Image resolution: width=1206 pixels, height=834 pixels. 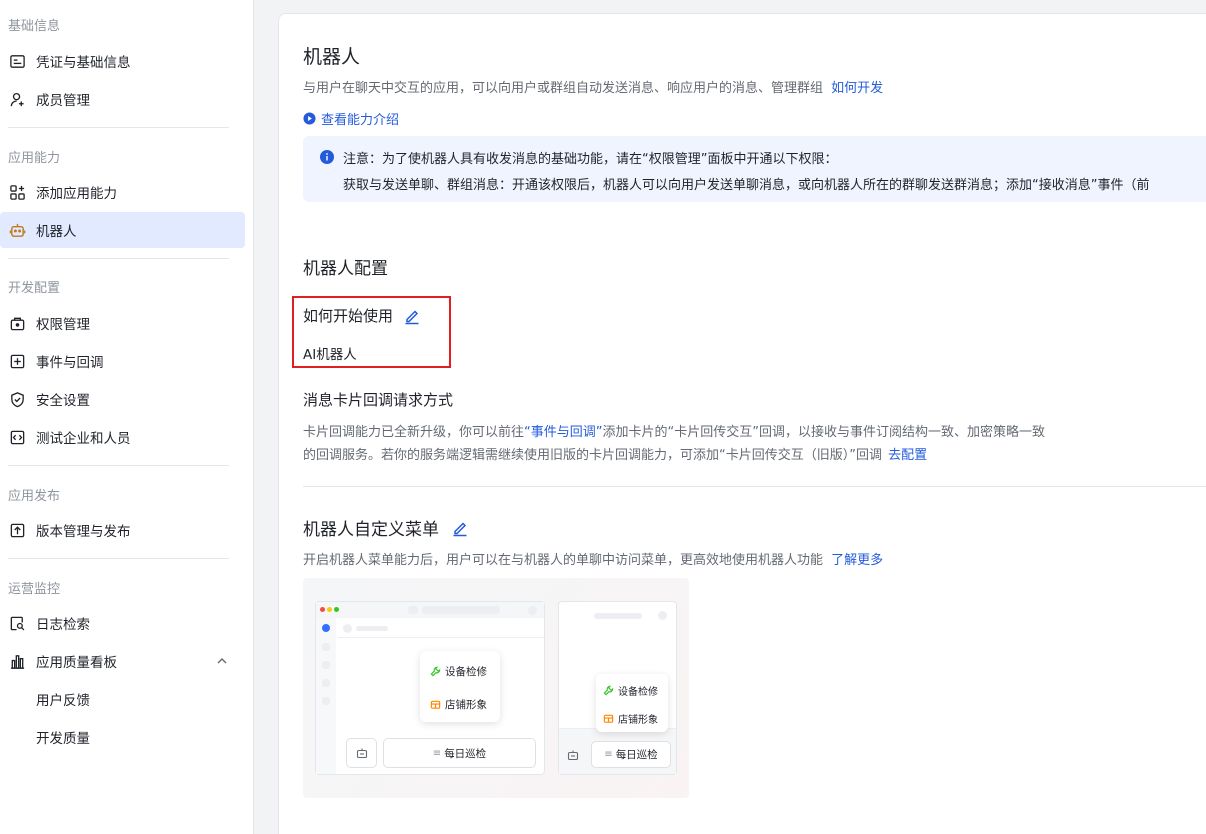 I want to click on notice-line-1: 注意：为了使机器人具有收发消息的基础功能，请在“权限管理”面板中开通以下权限：, so click(x=590, y=159).